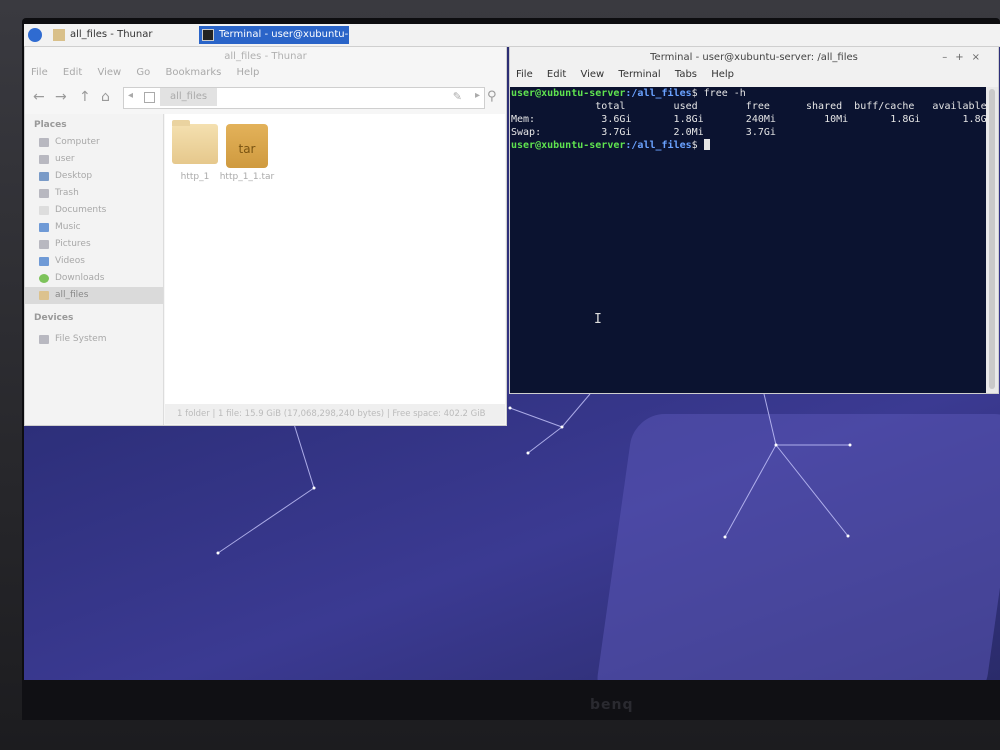 The image size is (1000, 750). What do you see at coordinates (67, 193) in the screenshot?
I see `sidebar-item-label: Trash` at bounding box center [67, 193].